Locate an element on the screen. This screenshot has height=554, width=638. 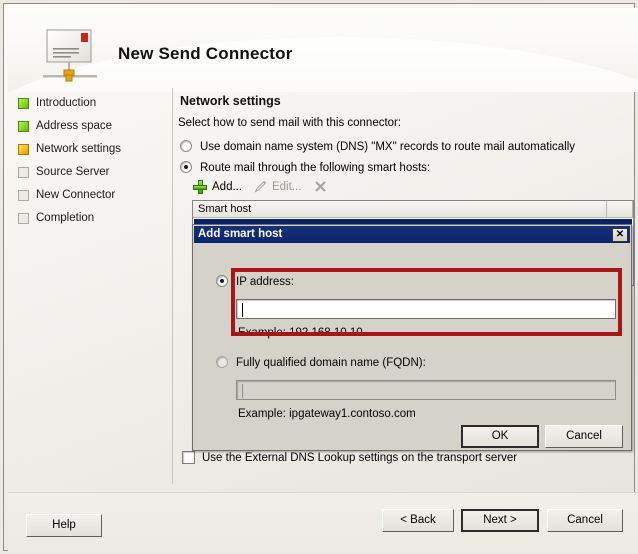
sidebar-item-network-settings: Network settings is located at coordinates (89, 149).